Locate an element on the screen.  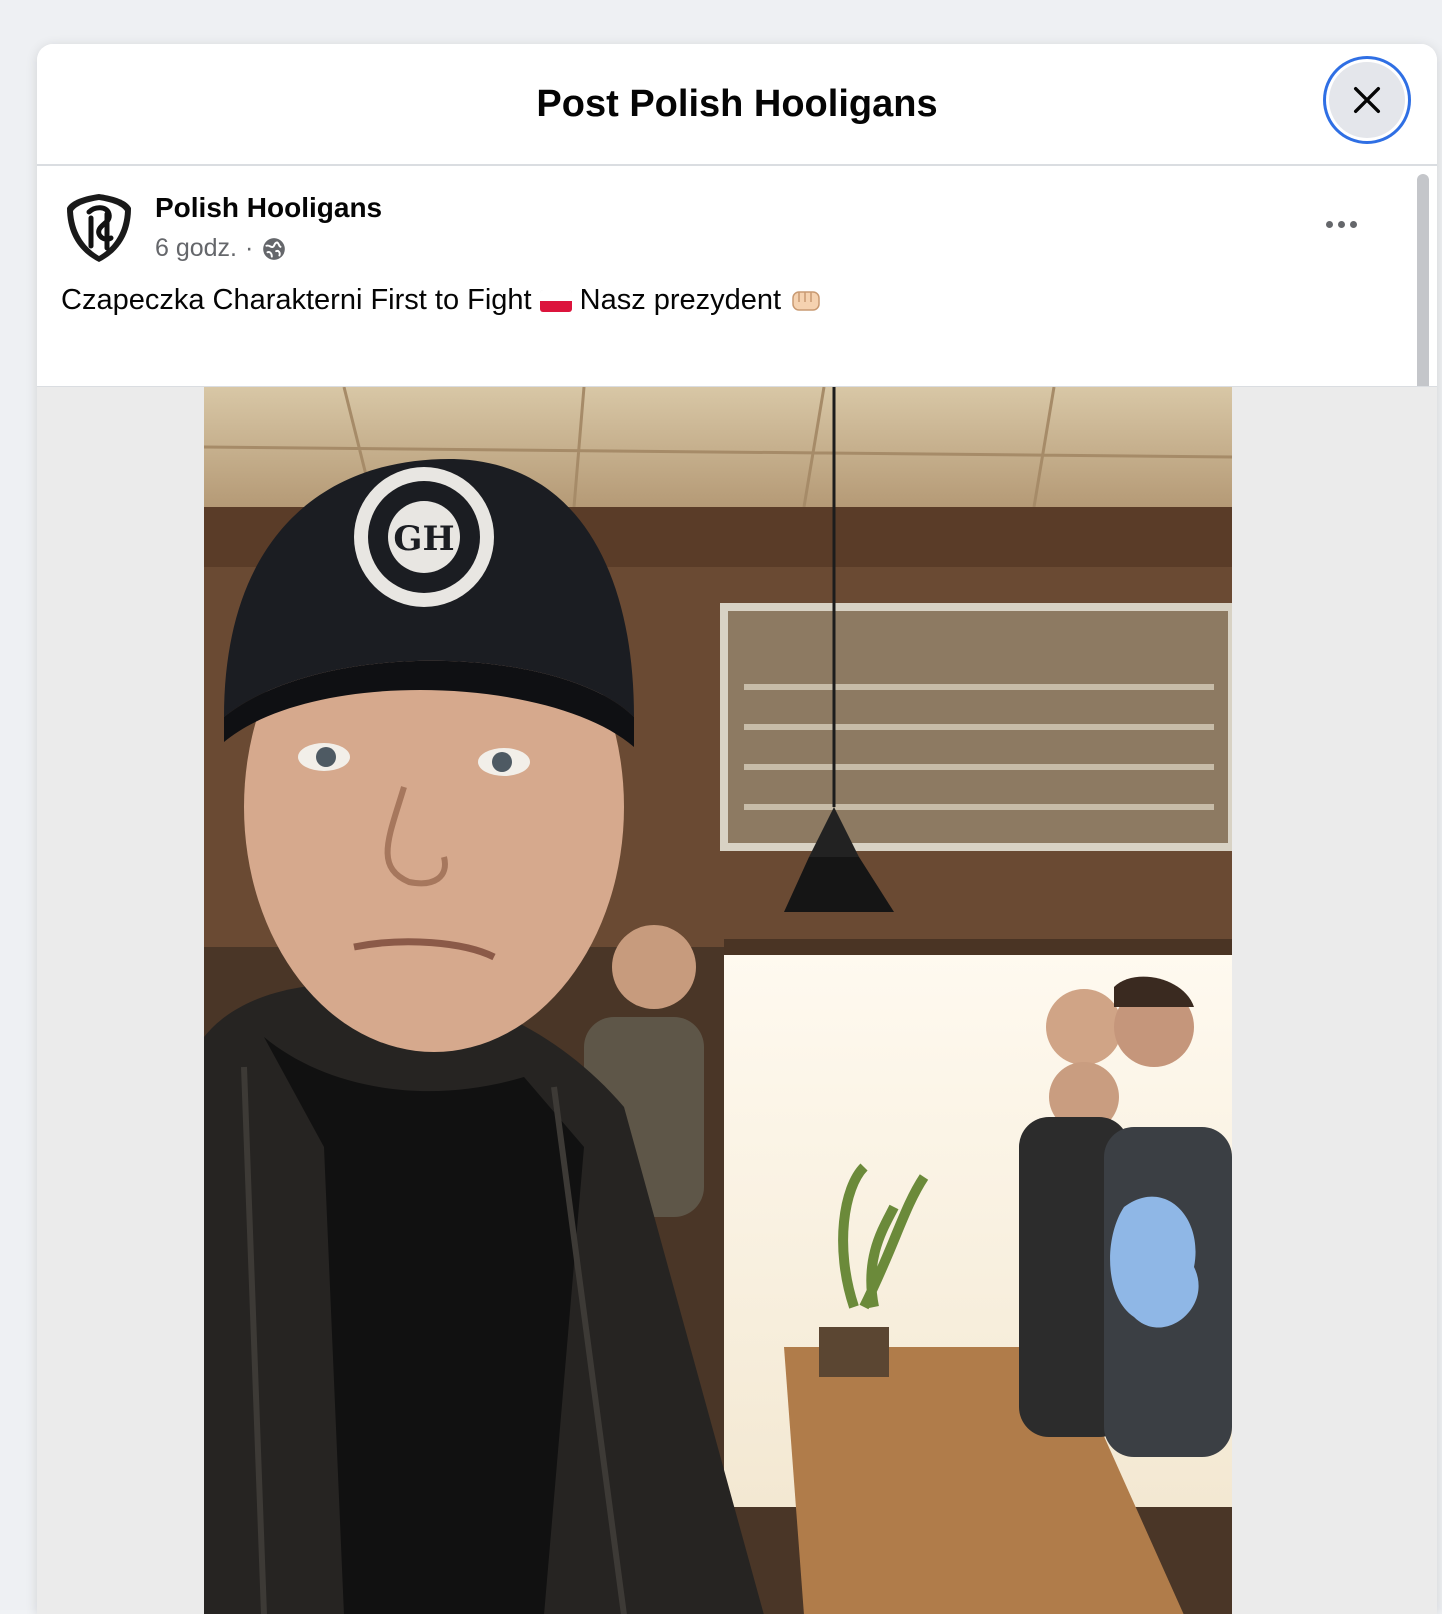
fist-icon is located at coordinates (806, 301).